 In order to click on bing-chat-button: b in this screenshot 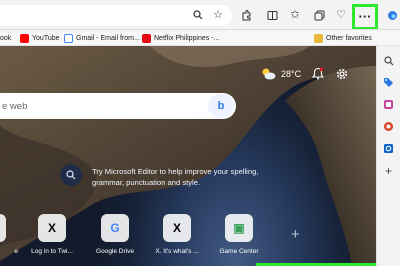, I will do `click(221, 106)`.